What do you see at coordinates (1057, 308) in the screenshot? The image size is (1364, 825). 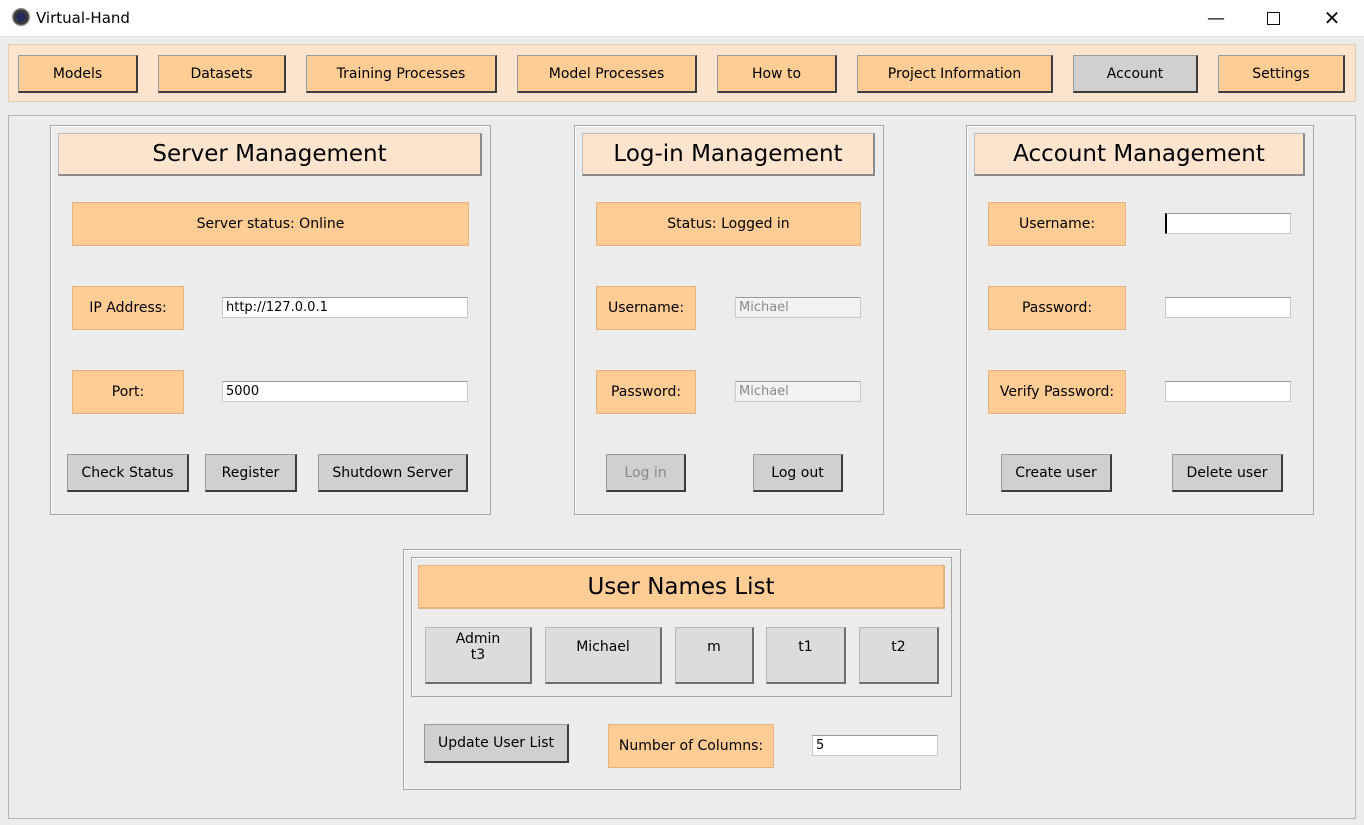 I see `account-password-label: Password:` at bounding box center [1057, 308].